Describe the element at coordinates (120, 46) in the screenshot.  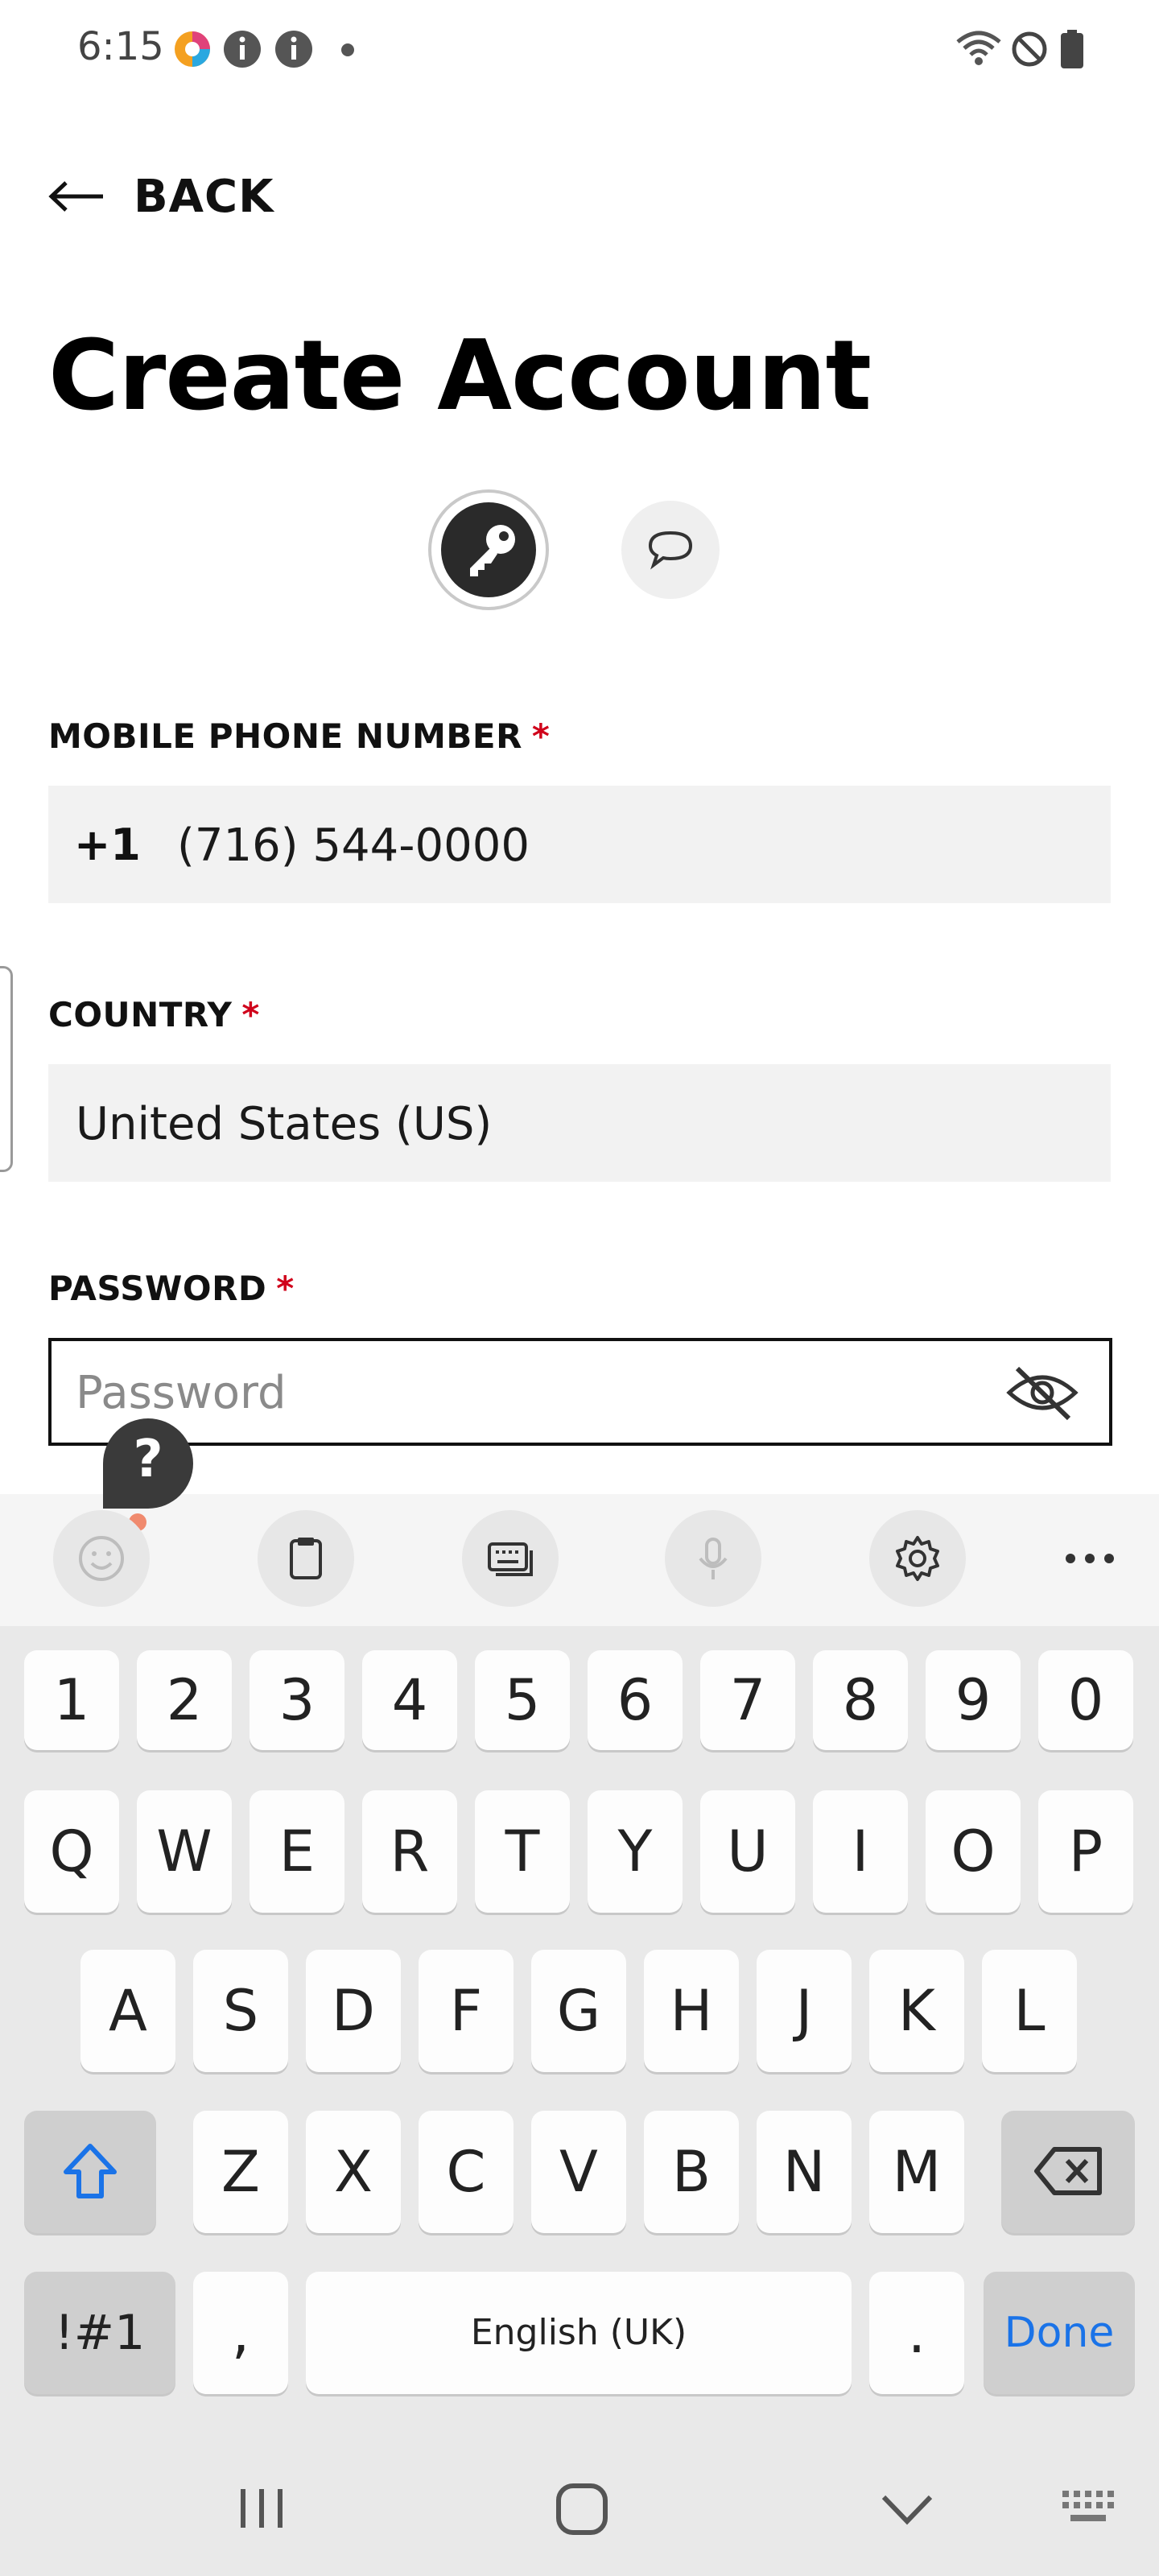
I see `status-time: 6:15` at that location.